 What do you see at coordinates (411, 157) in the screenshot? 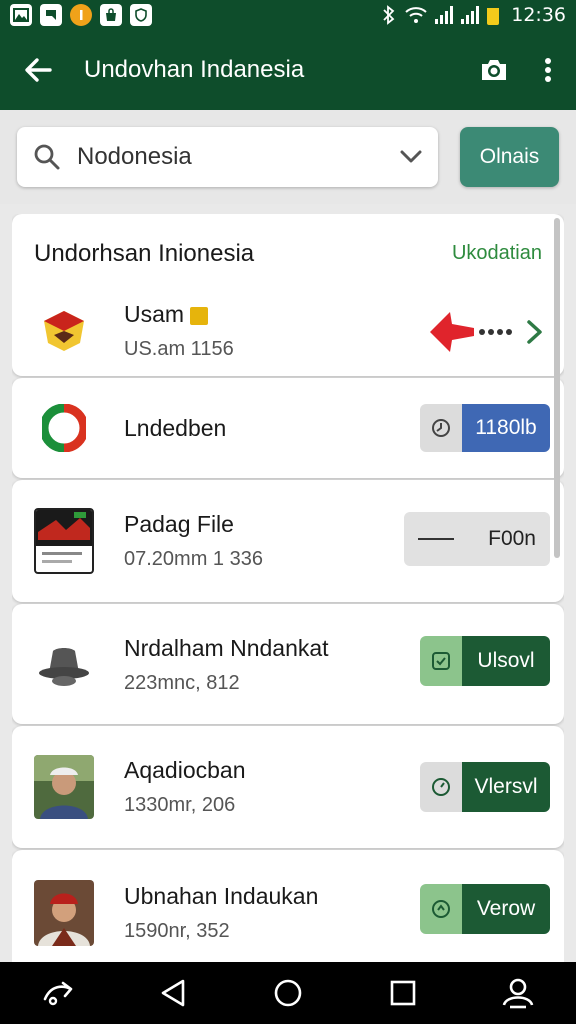
I see `chevron-down-icon` at bounding box center [411, 157].